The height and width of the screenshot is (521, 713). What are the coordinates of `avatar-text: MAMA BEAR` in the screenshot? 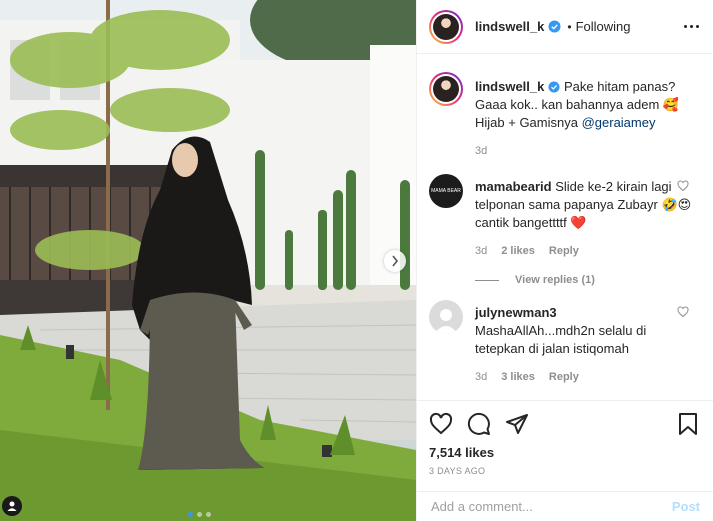 It's located at (446, 191).